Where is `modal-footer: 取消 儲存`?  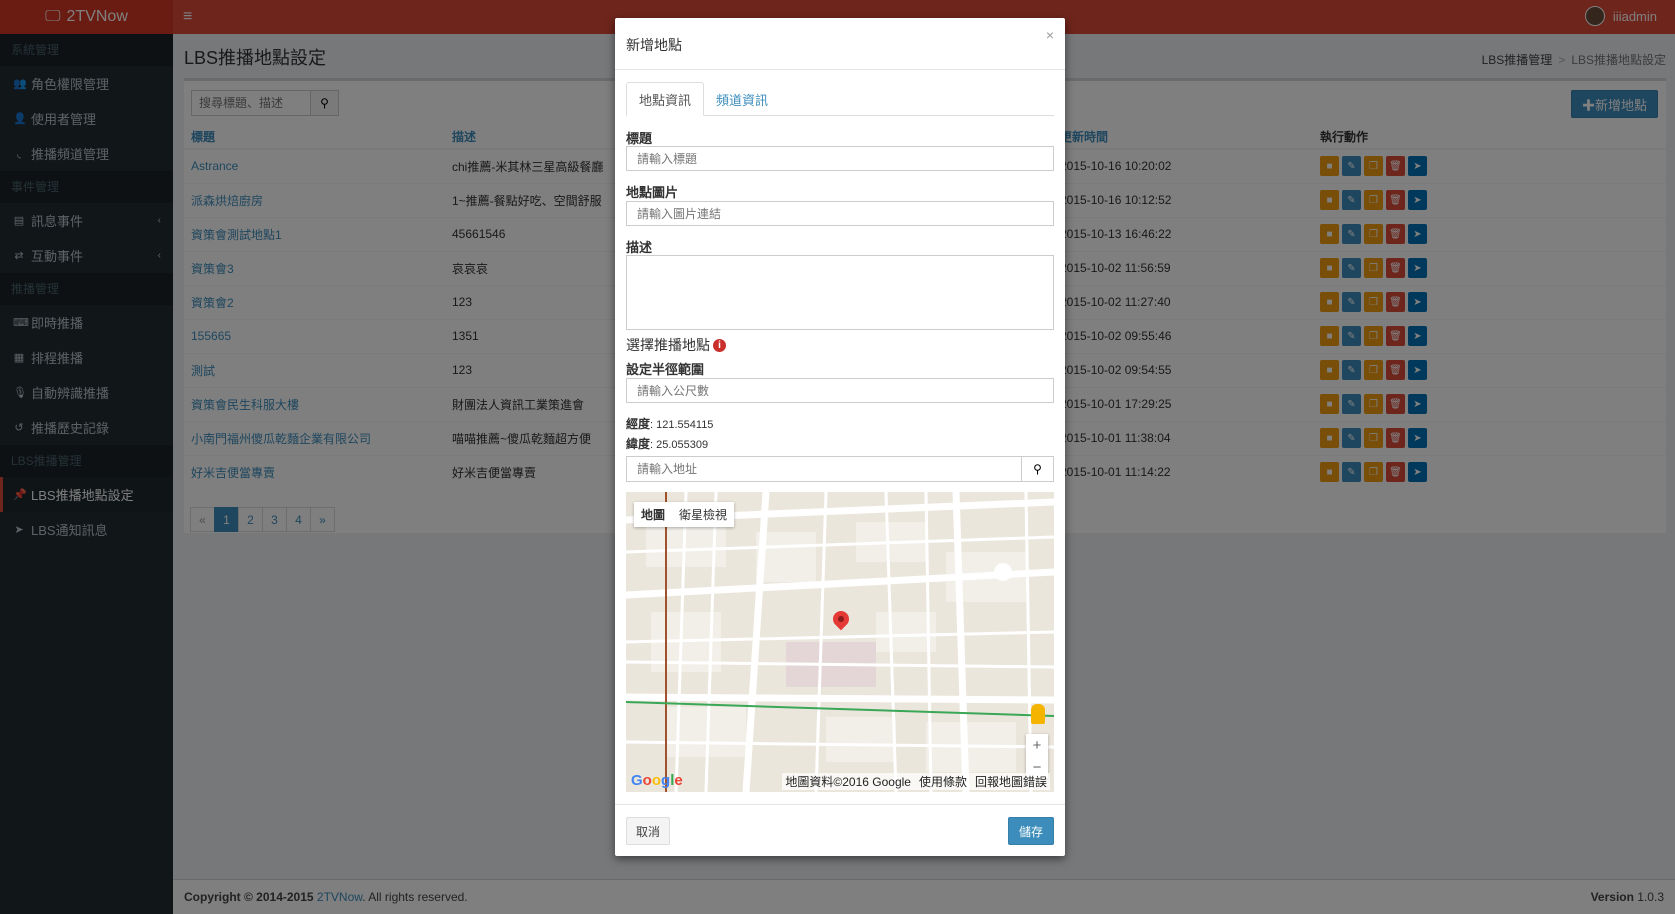 modal-footer: 取消 儲存 is located at coordinates (840, 830).